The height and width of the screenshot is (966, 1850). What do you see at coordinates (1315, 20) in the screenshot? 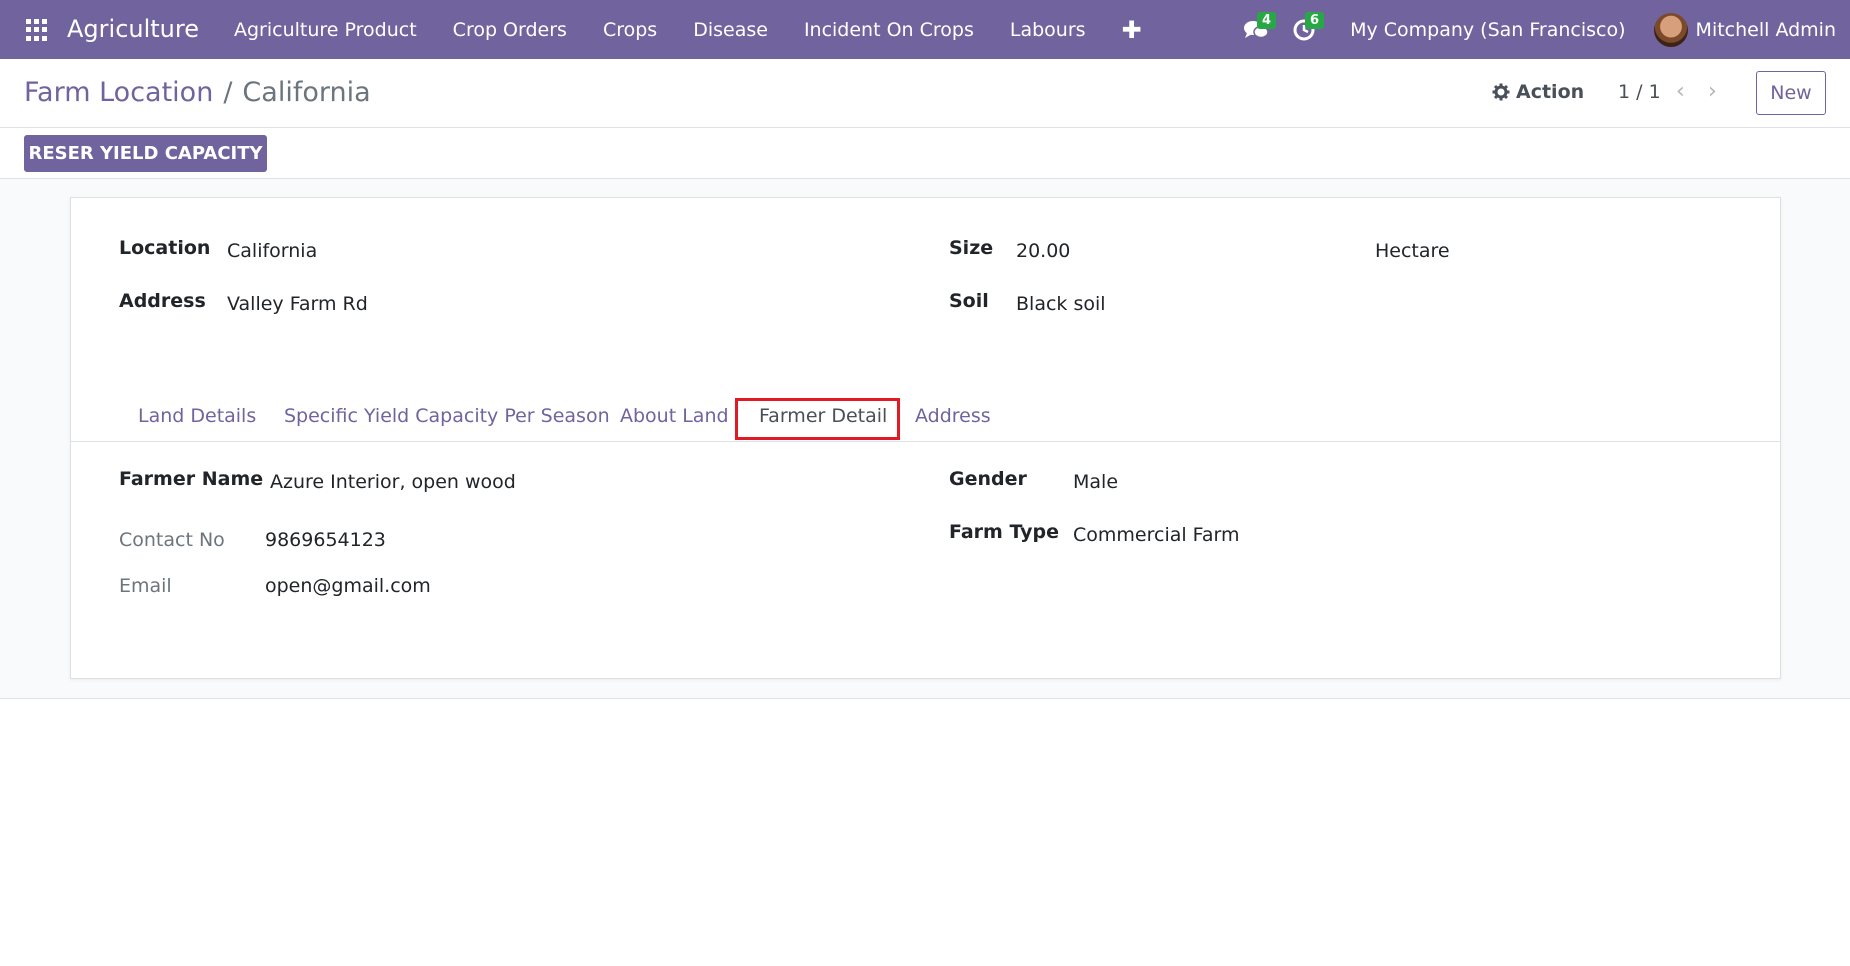
I see `activities-badge: 6` at bounding box center [1315, 20].